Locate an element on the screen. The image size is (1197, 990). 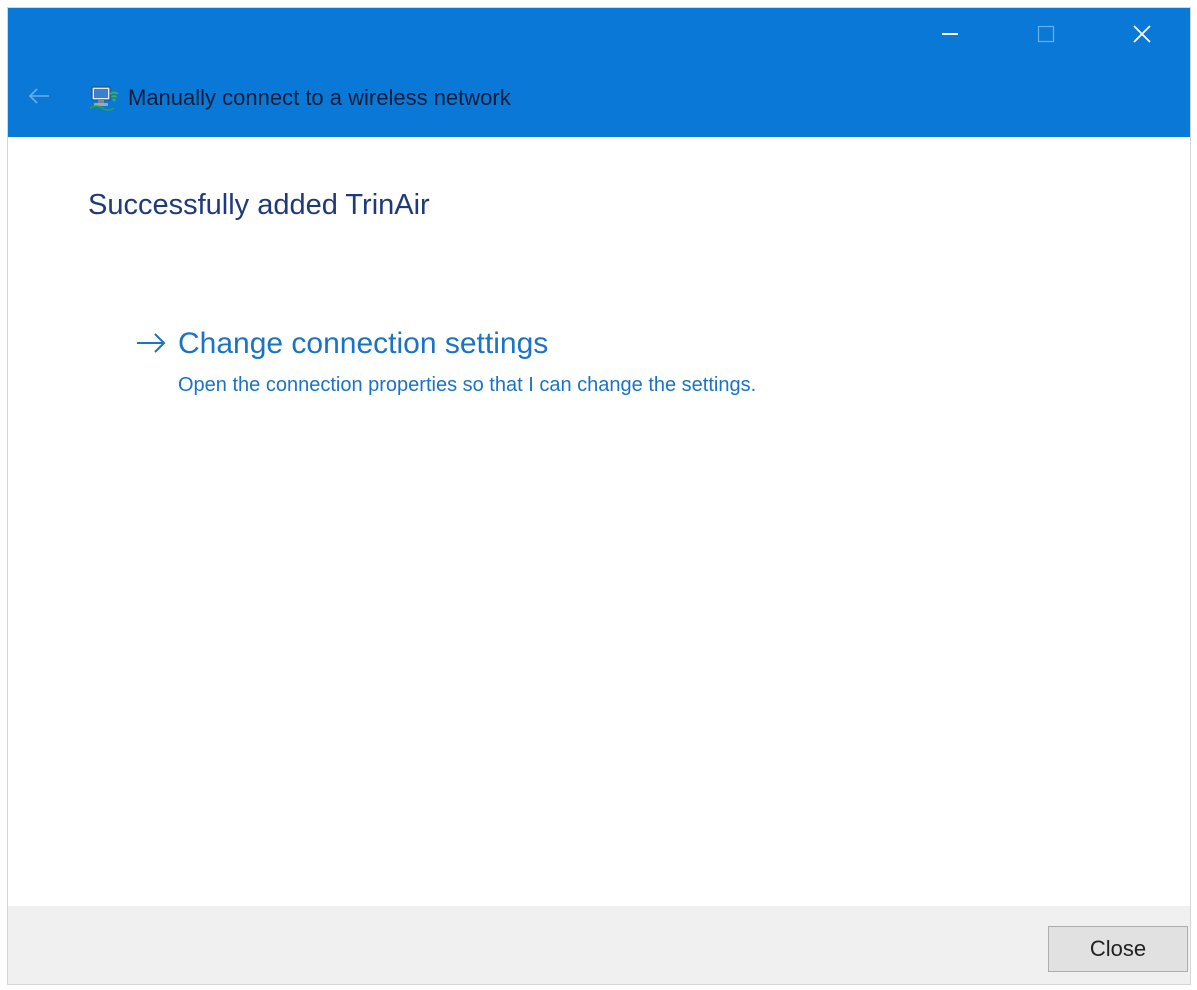
command-link-title: Change connection settings is located at coordinates (363, 343).